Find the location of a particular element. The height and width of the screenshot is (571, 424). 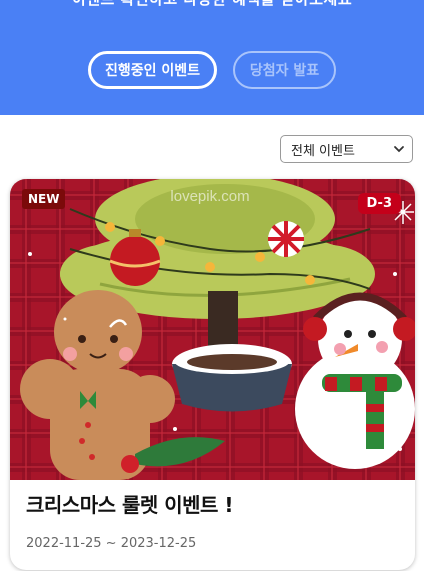

event-filter-value: 전체 이벤트 is located at coordinates (323, 151).